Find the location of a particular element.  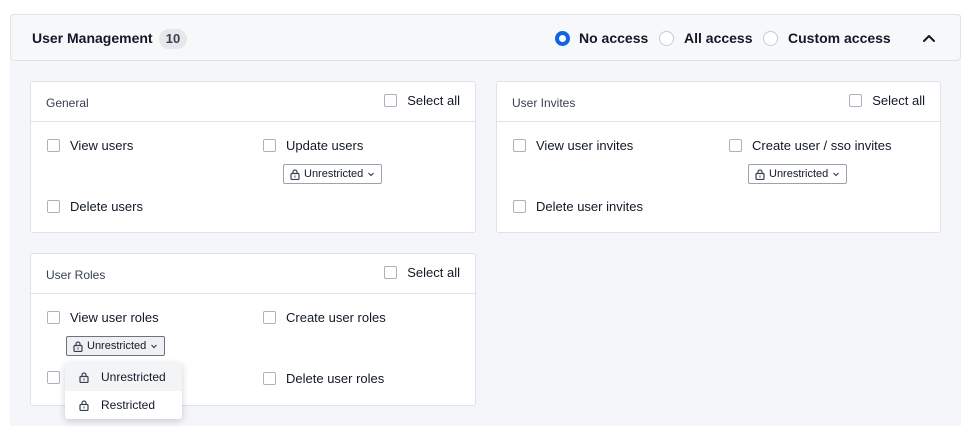

delete-roles-label: Delete user roles is located at coordinates (335, 378).